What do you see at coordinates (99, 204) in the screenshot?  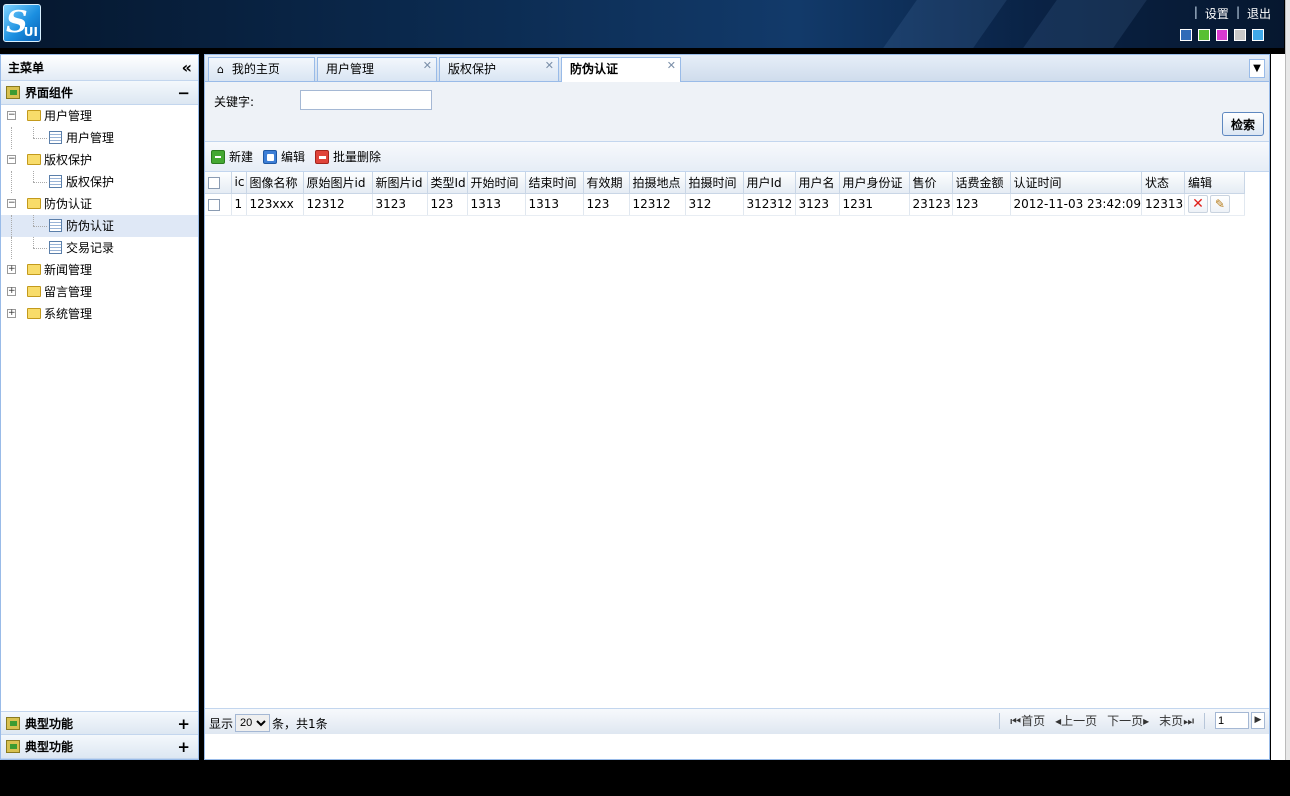 I see `tree-folder-anti-counterfeit: − 防伪认证` at bounding box center [99, 204].